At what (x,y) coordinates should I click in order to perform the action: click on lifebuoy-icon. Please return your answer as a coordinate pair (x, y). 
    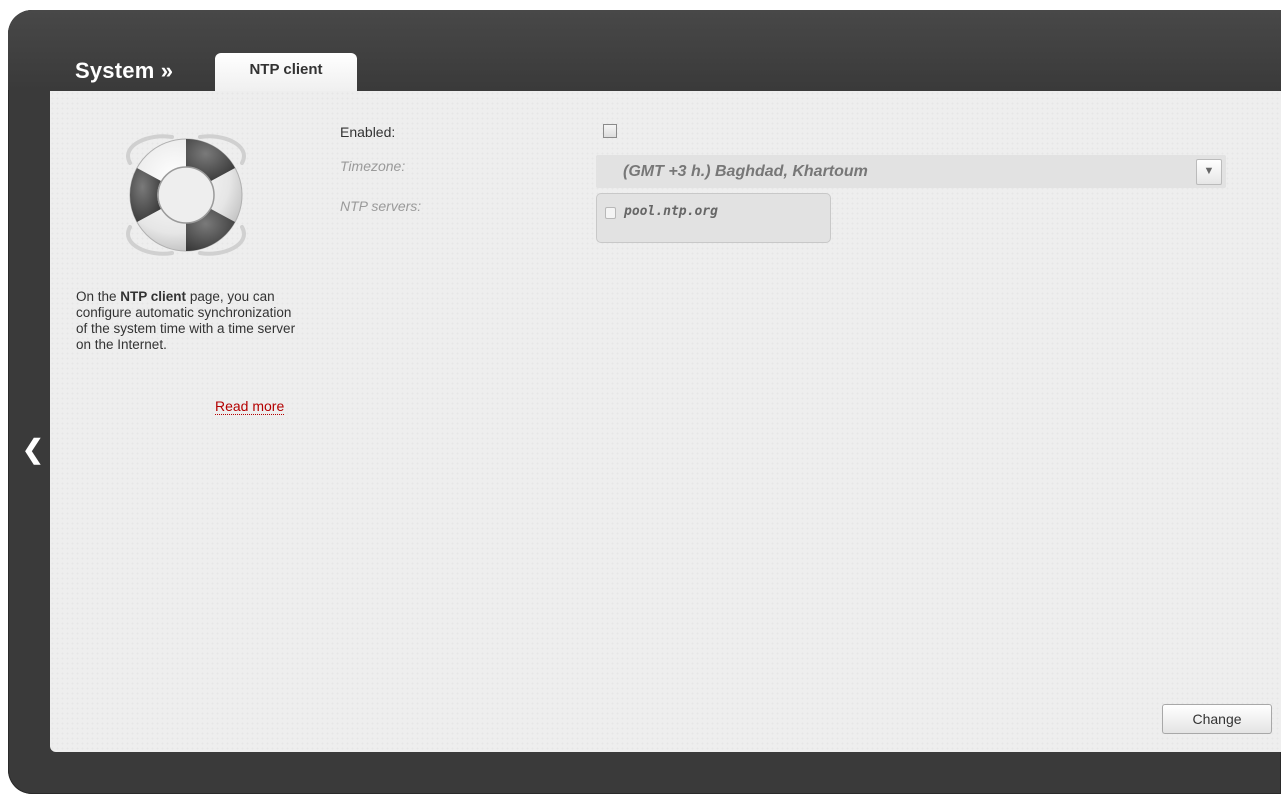
    Looking at the image, I should click on (186, 195).